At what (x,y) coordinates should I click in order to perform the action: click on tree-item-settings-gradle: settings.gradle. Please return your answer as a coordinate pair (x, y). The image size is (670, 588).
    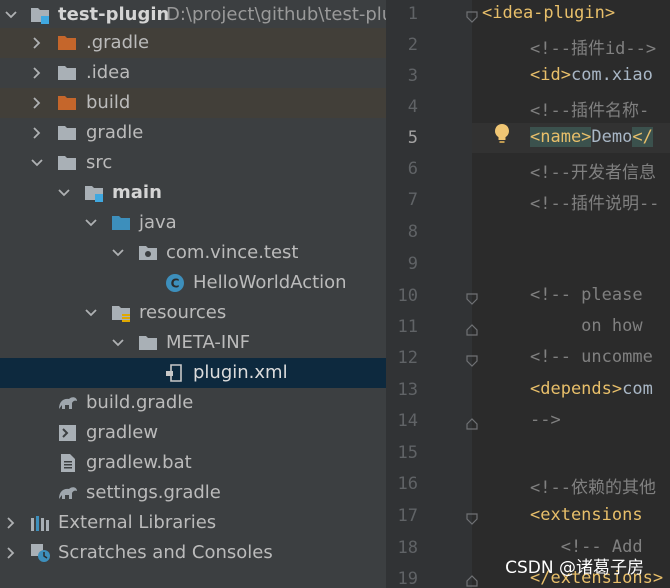
    Looking at the image, I should click on (193, 493).